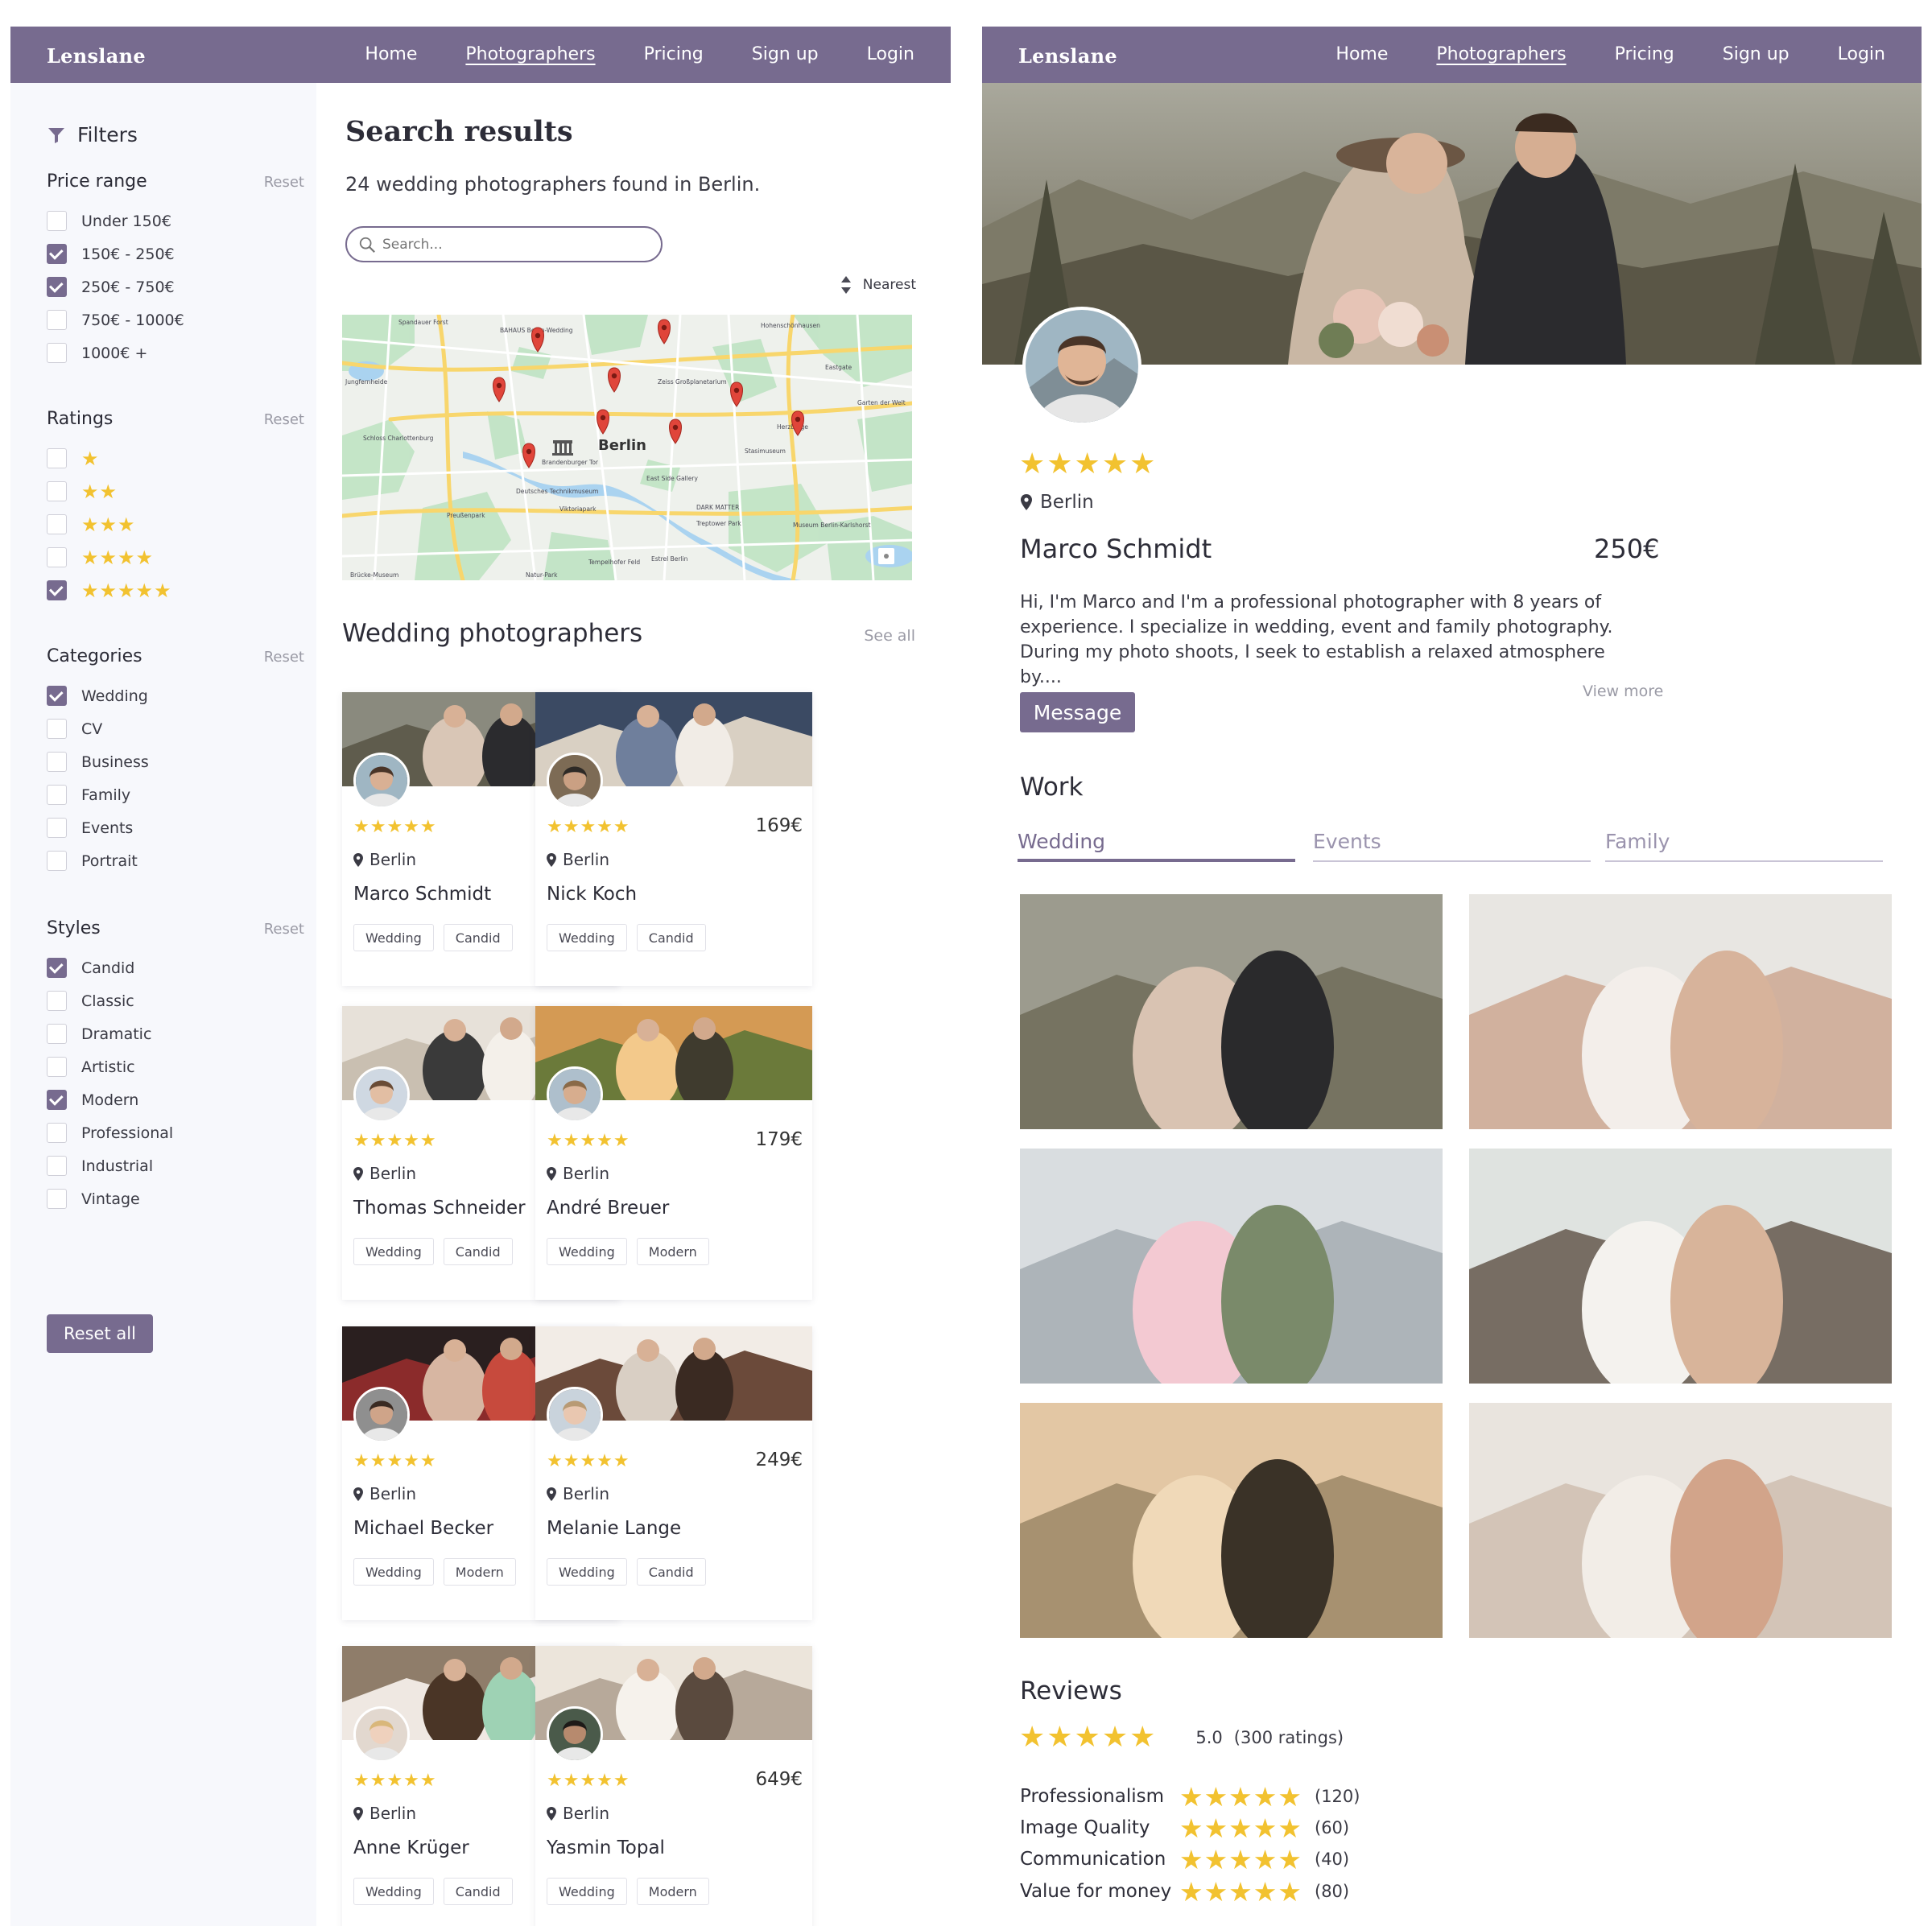 The height and width of the screenshot is (1926, 1932). Describe the element at coordinates (1501, 54) in the screenshot. I see `nav-photographers: Photographers` at that location.